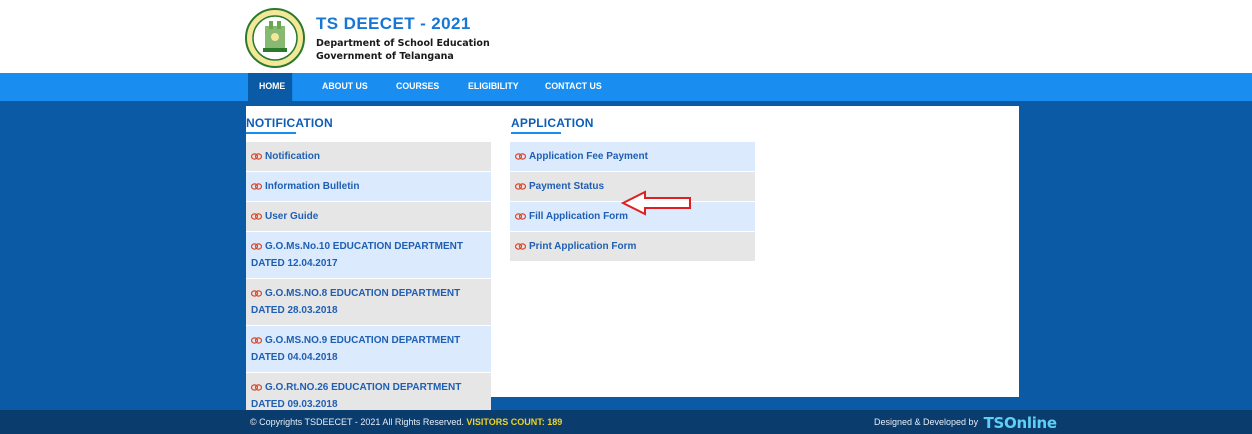 Image resolution: width=1252 pixels, height=434 pixels. What do you see at coordinates (1021, 423) in the screenshot?
I see `tsonline-brand-logo: TSOnline` at bounding box center [1021, 423].